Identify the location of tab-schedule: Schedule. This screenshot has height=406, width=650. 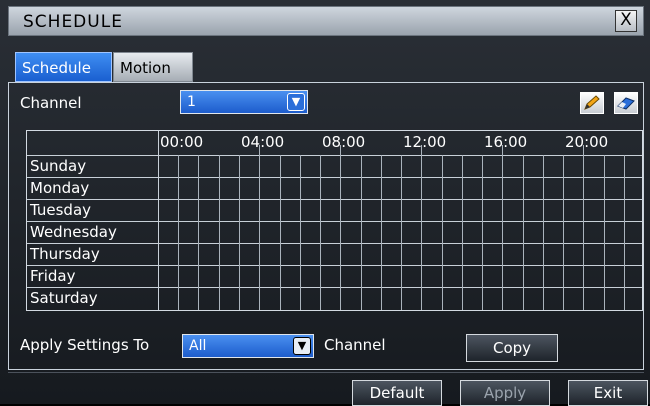
(63, 67).